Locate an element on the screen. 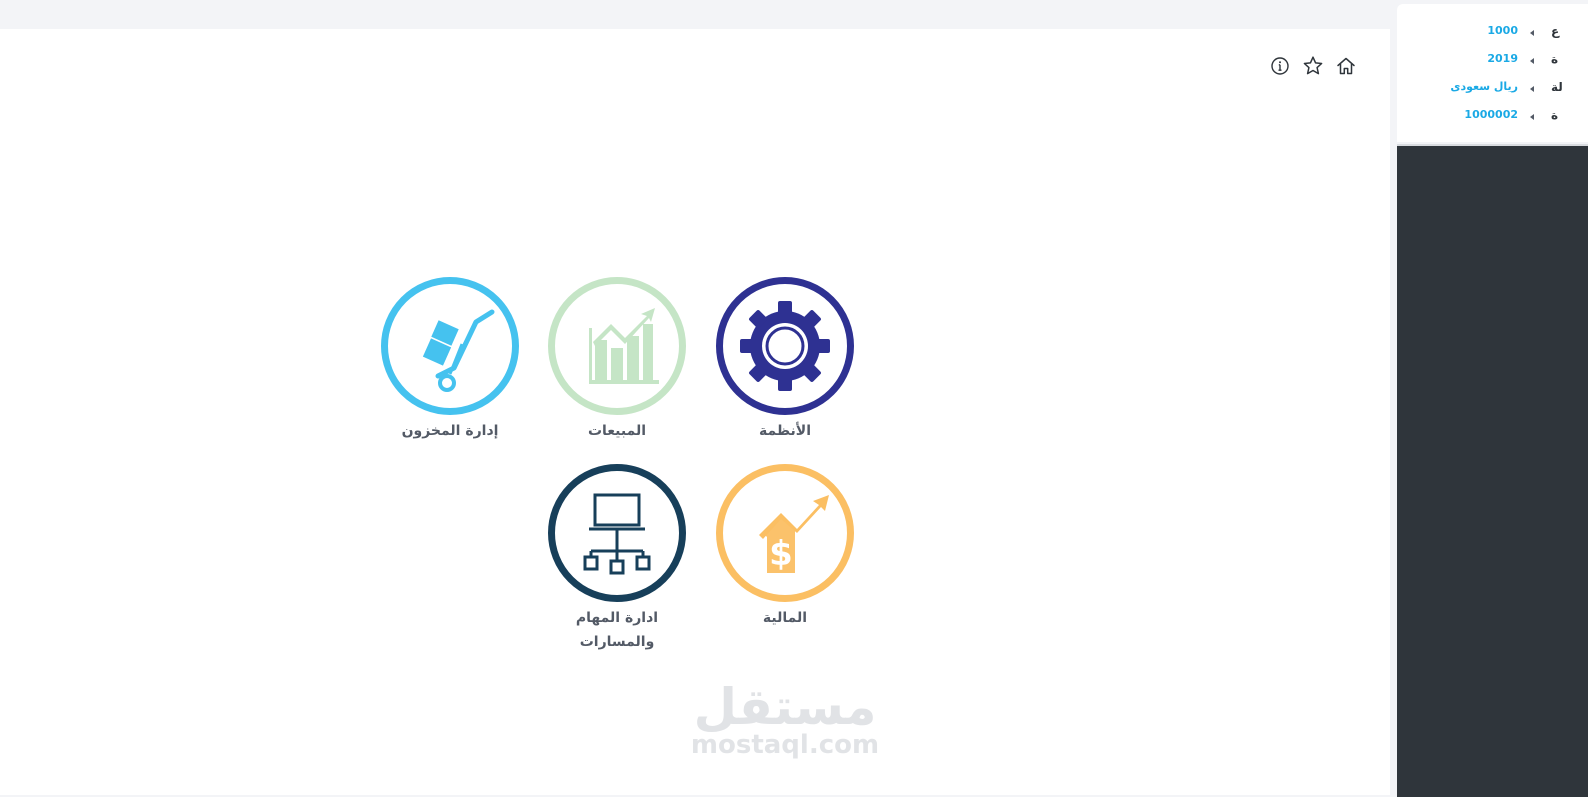 The image size is (1588, 797). star-icon is located at coordinates (1313, 66).